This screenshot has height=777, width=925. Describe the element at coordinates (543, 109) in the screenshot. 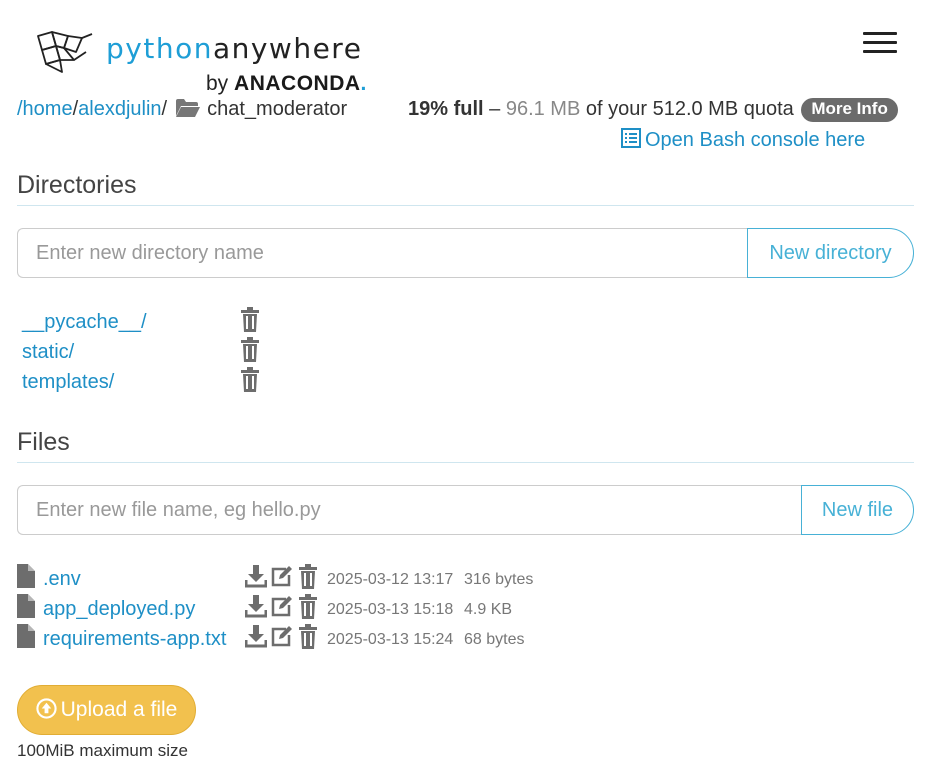

I see `quota-used: 96.1 MB` at that location.